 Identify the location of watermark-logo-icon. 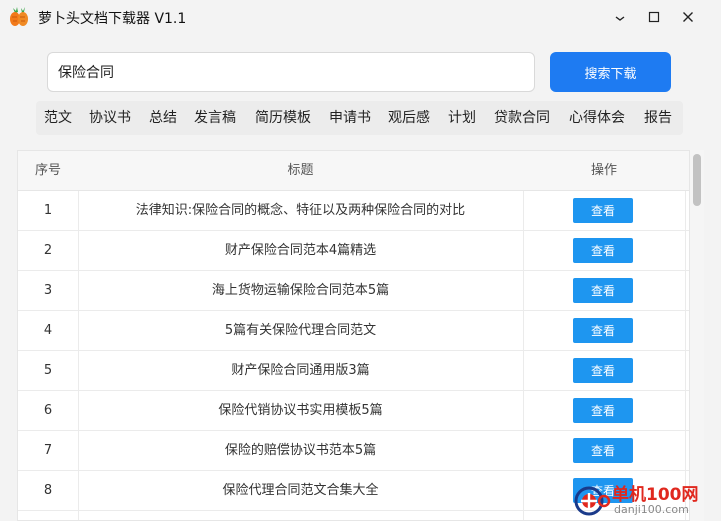
(592, 501).